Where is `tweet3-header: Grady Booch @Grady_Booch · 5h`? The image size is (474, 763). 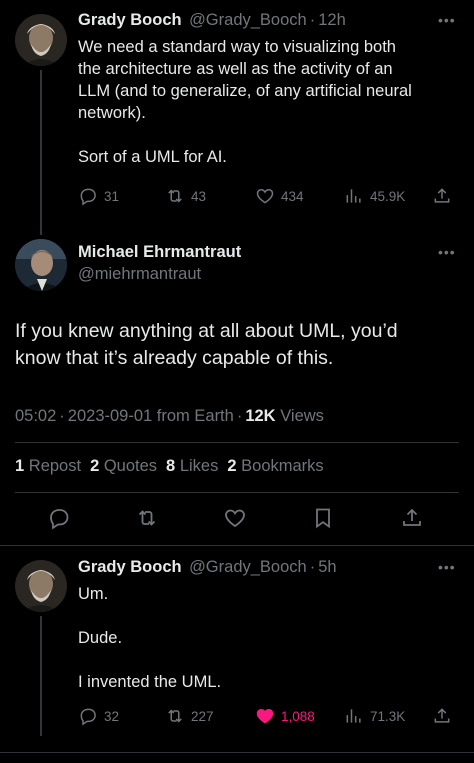
tweet3-header: Grady Booch @Grady_Booch · 5h is located at coordinates (207, 567).